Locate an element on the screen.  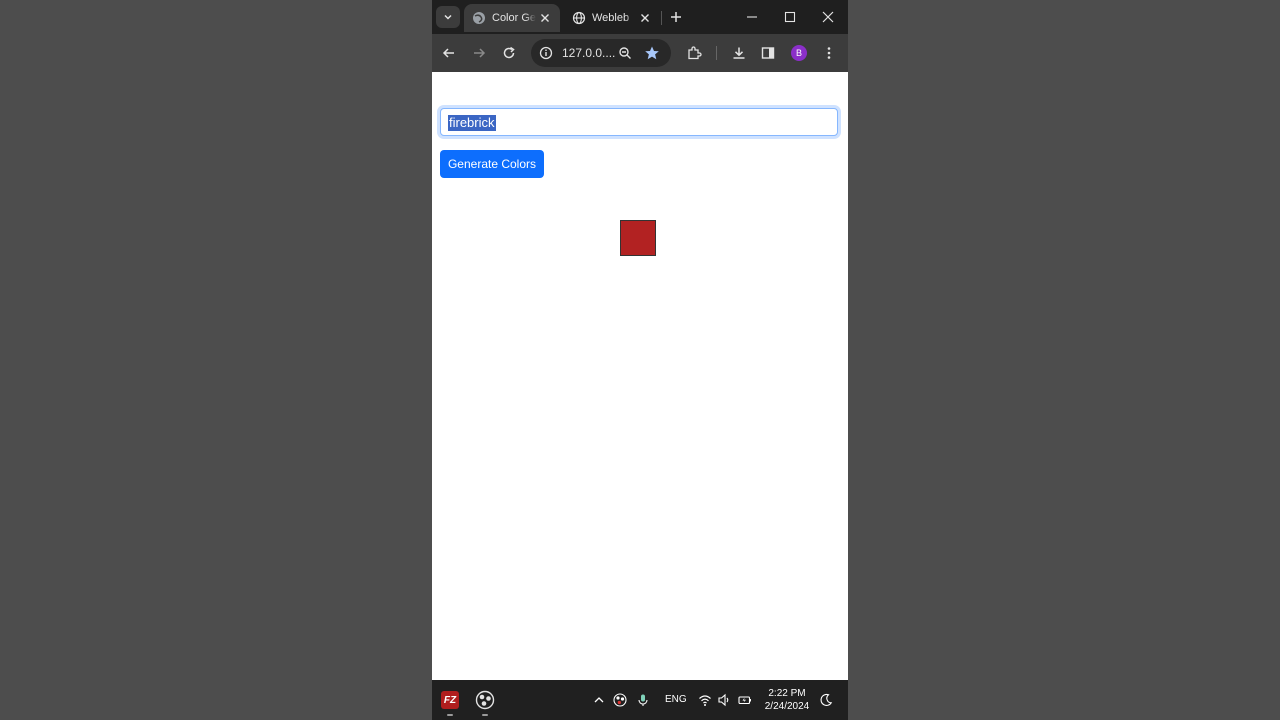
close-window-icon is located at coordinates (828, 17).